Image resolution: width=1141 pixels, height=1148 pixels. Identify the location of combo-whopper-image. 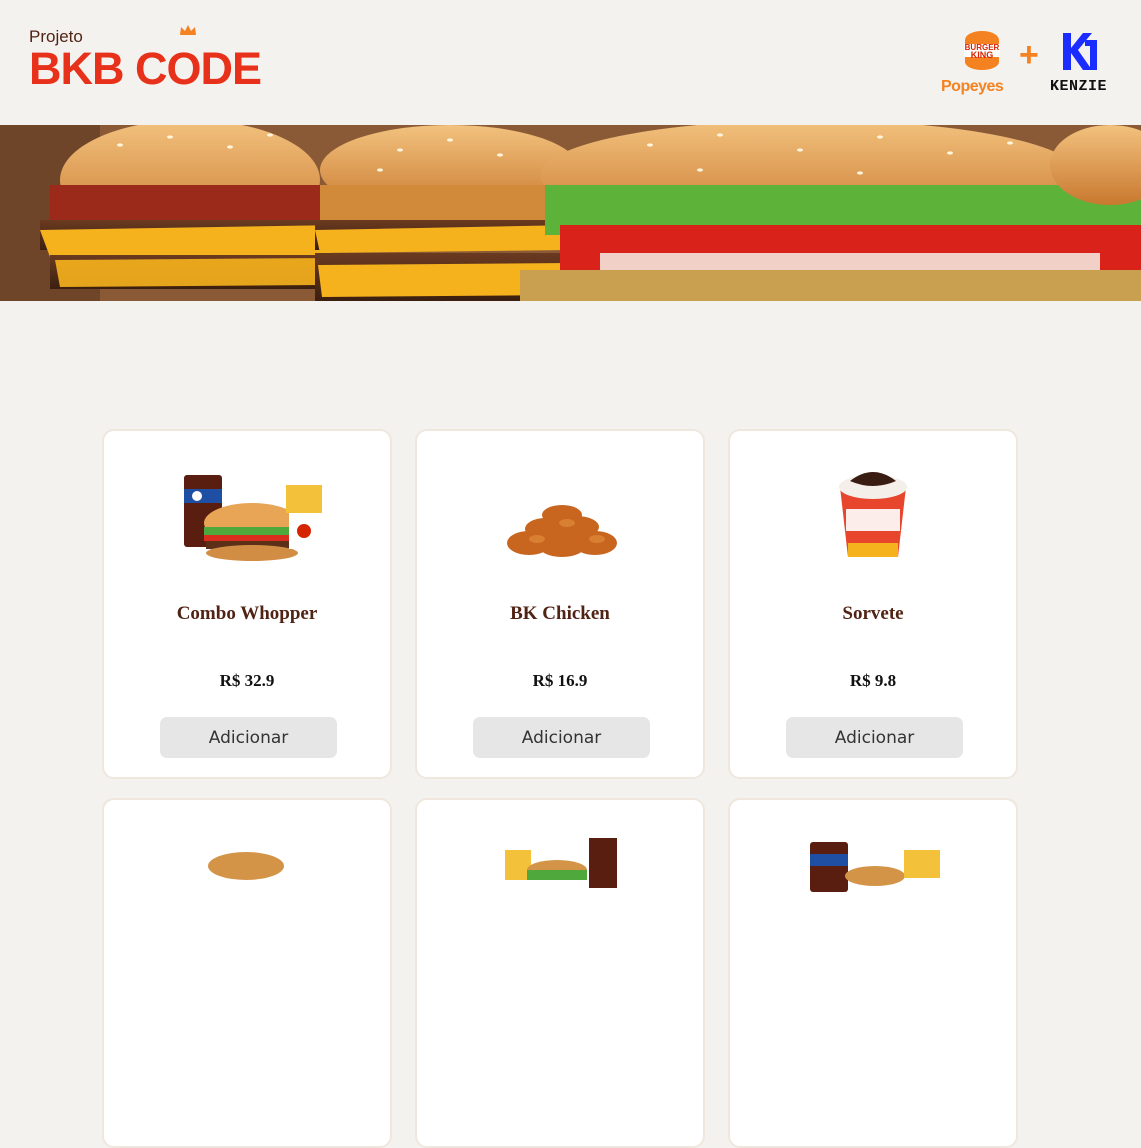
(253, 518).